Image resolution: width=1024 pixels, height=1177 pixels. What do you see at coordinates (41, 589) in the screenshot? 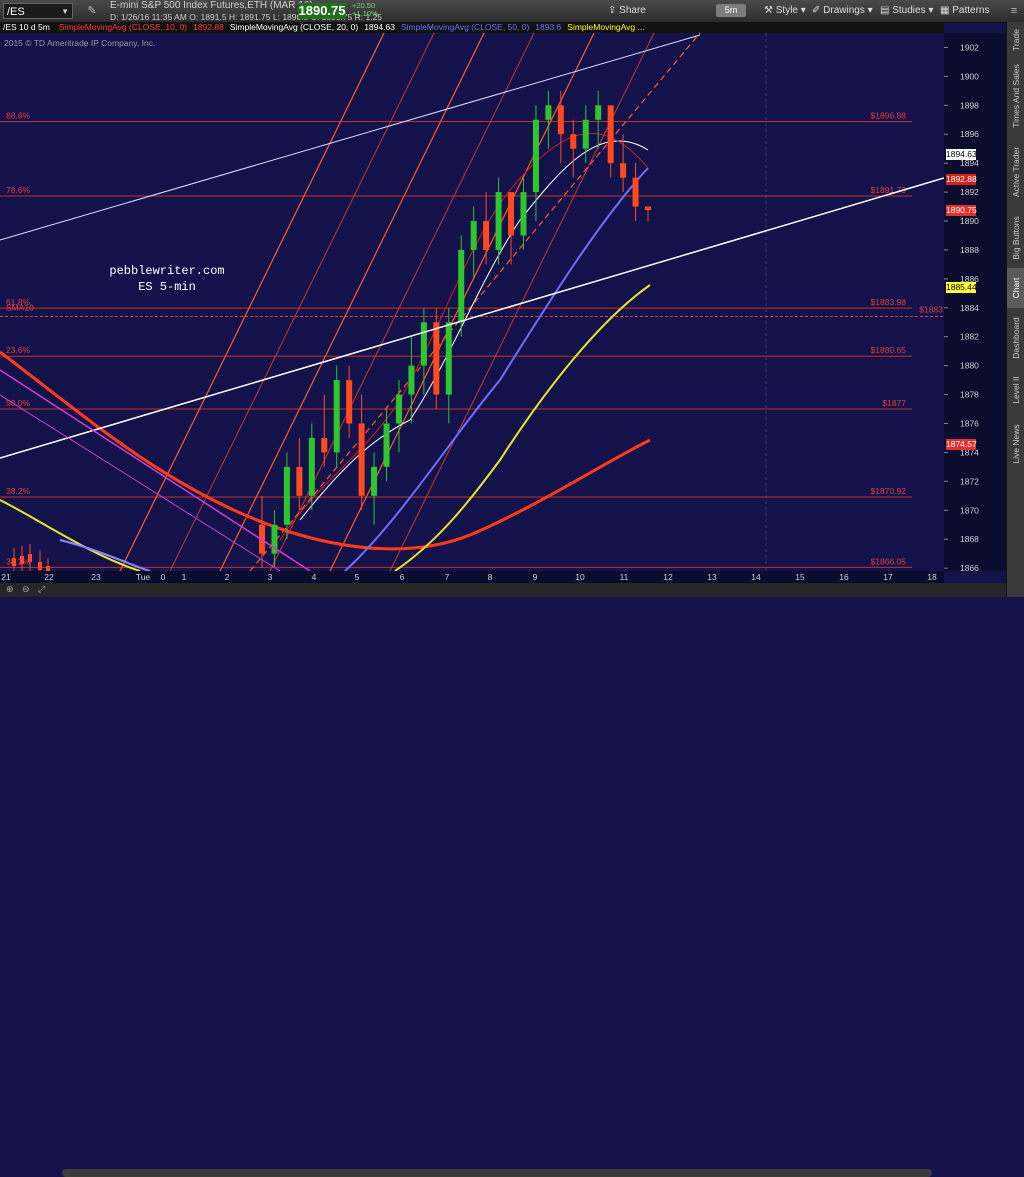
I see `fit-icon: ⤢` at bounding box center [41, 589].